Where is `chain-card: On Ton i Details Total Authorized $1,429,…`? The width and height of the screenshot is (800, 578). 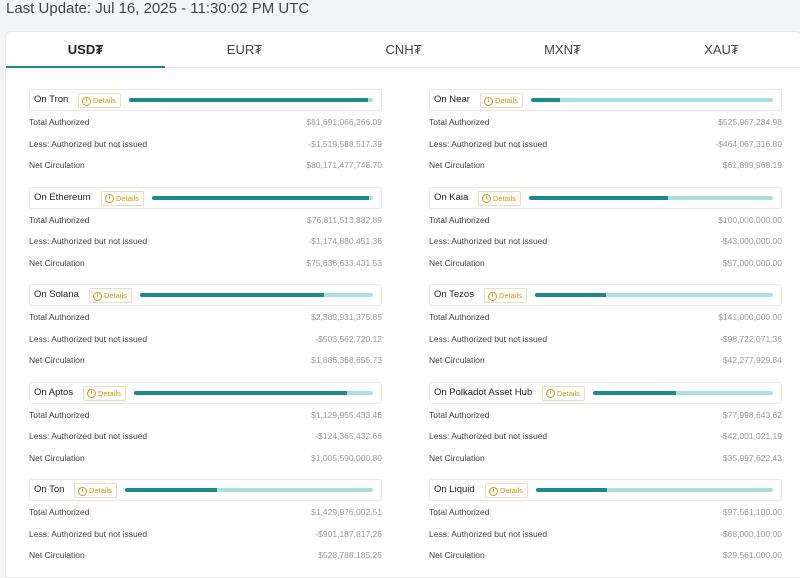 chain-card: On Ton i Details Total Authorized $1,429,… is located at coordinates (205, 528).